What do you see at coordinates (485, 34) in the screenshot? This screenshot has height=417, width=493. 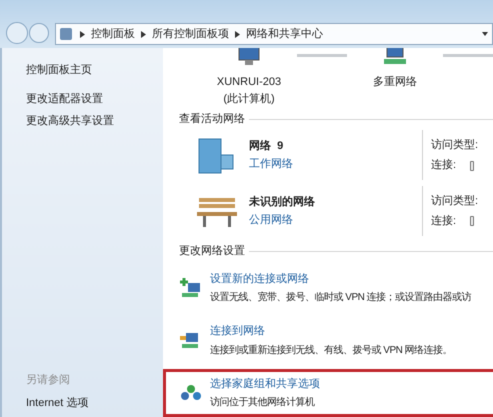 I see `dropdown-icon` at bounding box center [485, 34].